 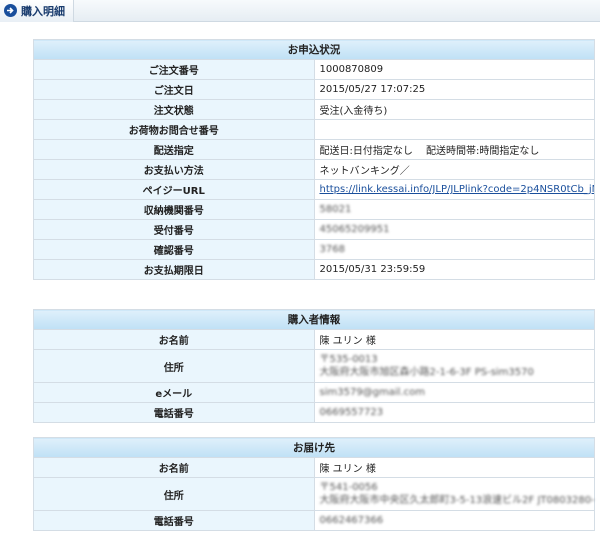 What do you see at coordinates (314, 169) in the screenshot?
I see `table-row: お支払い方法 ネットバンキング／` at bounding box center [314, 169].